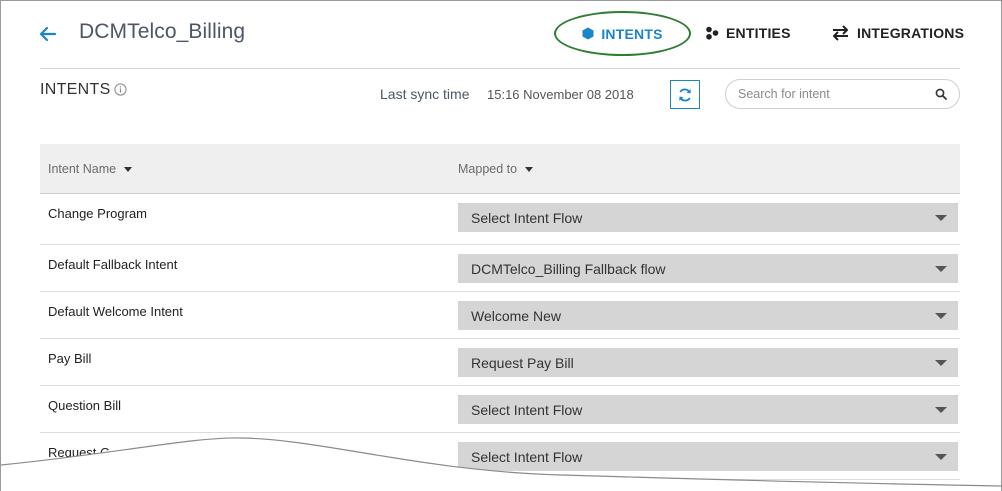 Image resolution: width=1002 pixels, height=491 pixels. I want to click on mapped-flow-select: Welcome New, so click(708, 315).